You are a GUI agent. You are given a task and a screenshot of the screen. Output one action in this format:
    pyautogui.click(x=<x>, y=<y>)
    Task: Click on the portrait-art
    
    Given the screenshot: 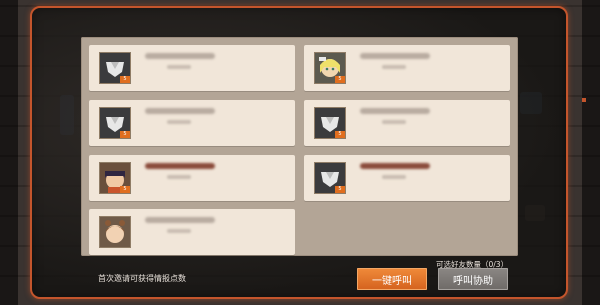 What is the action you would take?
    pyautogui.click(x=115, y=232)
    